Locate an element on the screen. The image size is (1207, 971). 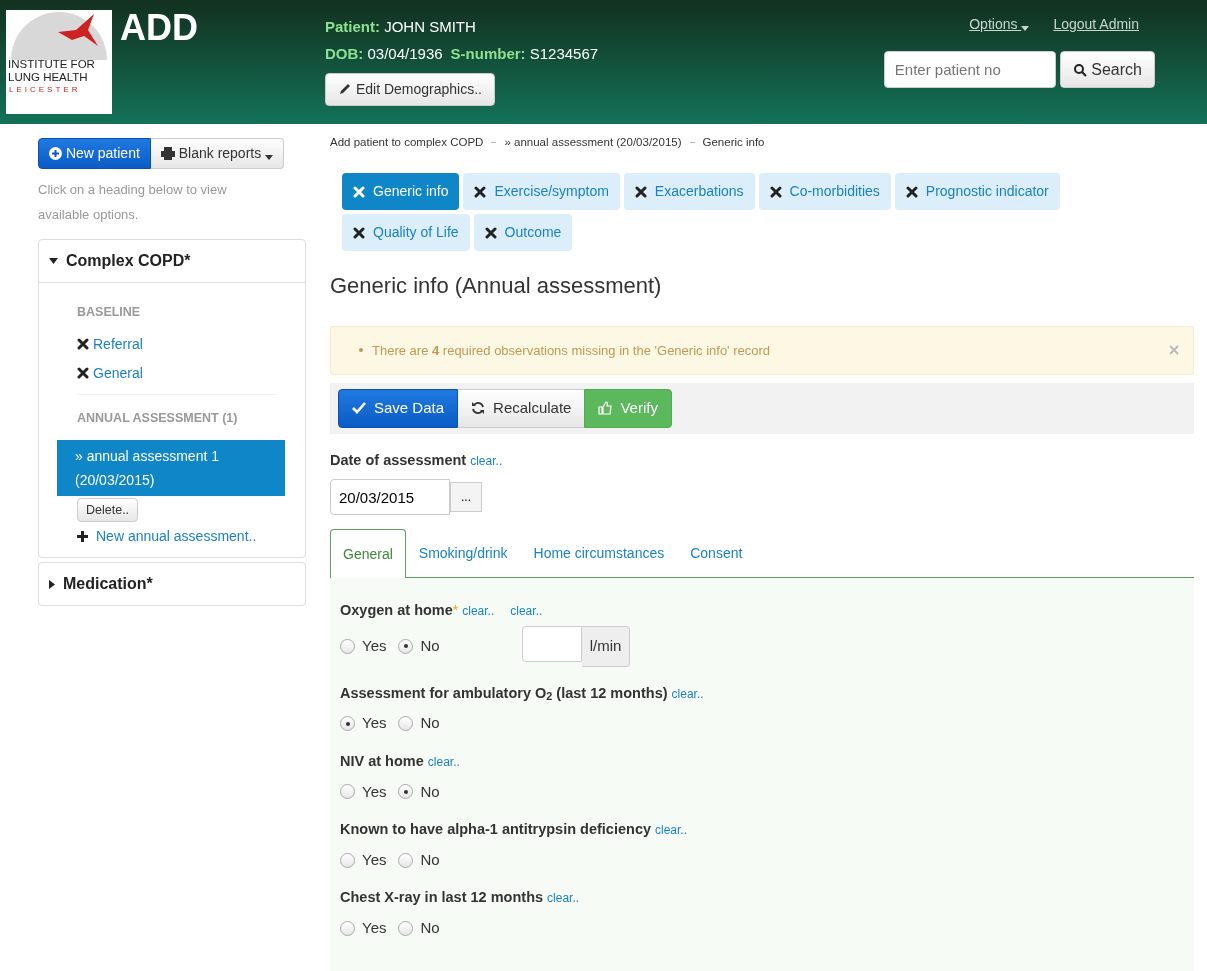
search-button: Search is located at coordinates (1107, 69).